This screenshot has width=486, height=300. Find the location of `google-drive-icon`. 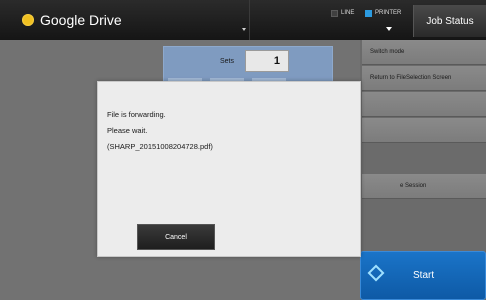

google-drive-icon is located at coordinates (28, 20).